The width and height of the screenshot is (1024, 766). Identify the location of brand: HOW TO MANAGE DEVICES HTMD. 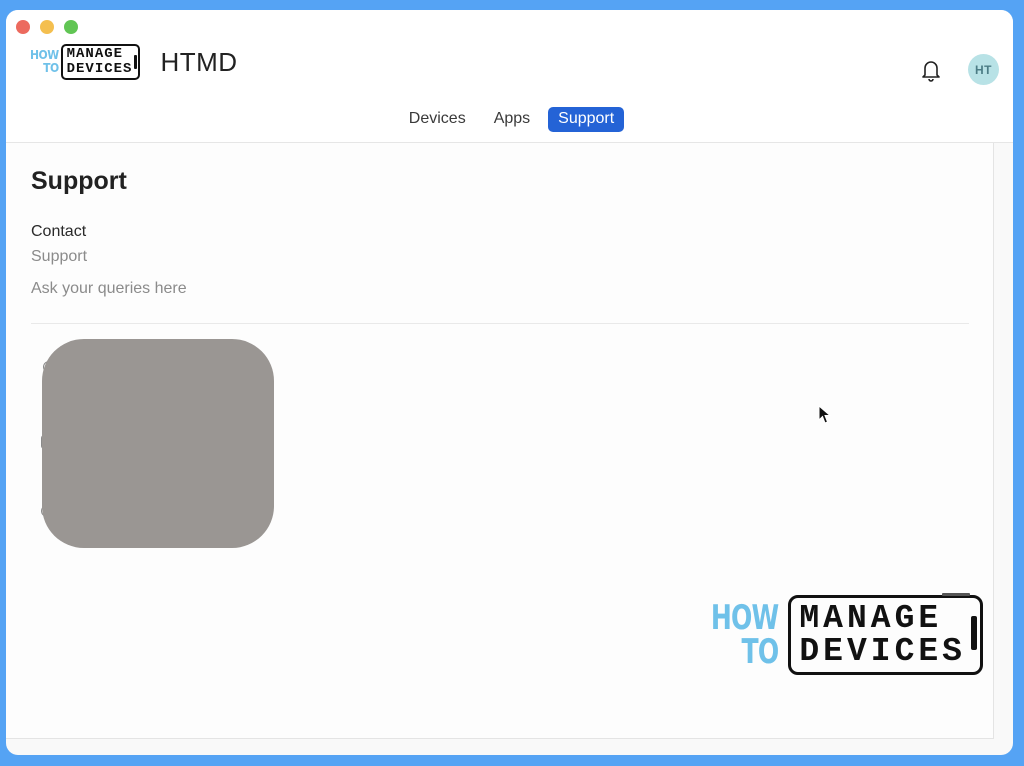
(134, 62).